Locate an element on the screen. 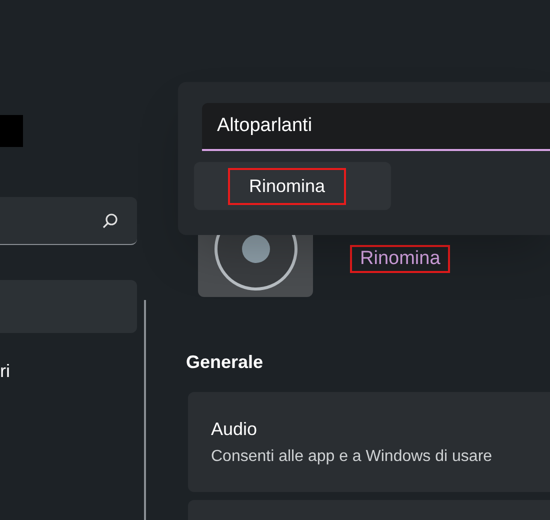 The height and width of the screenshot is (520, 550). card-title: Audio is located at coordinates (234, 429).